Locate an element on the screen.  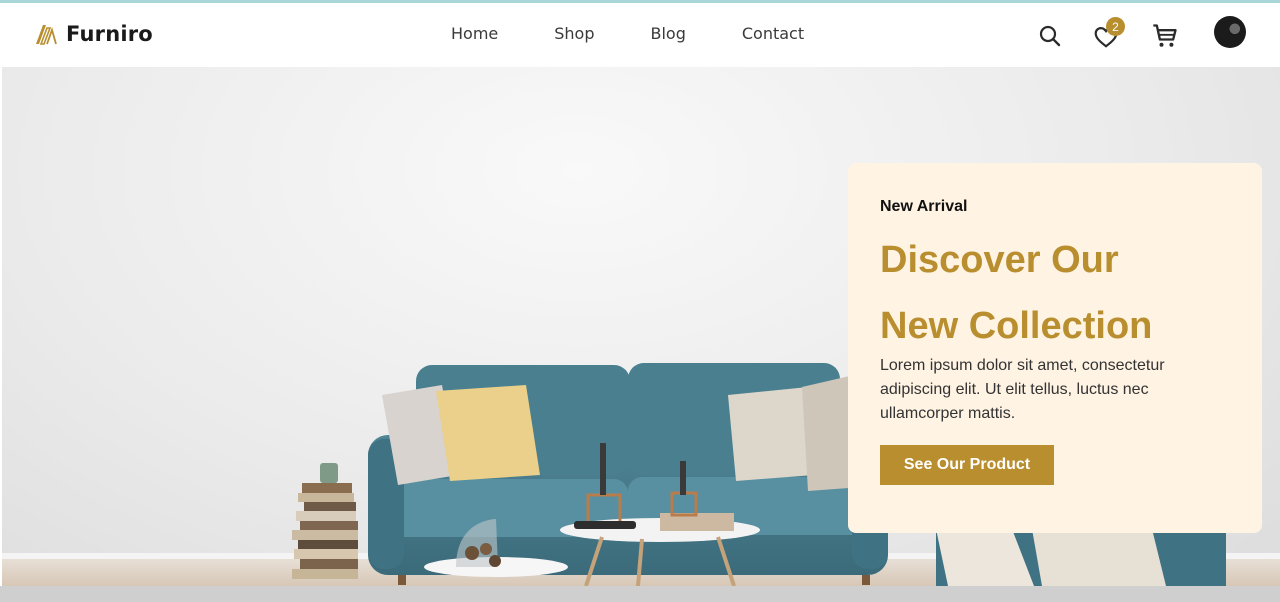
search-button is located at coordinates (1050, 36).